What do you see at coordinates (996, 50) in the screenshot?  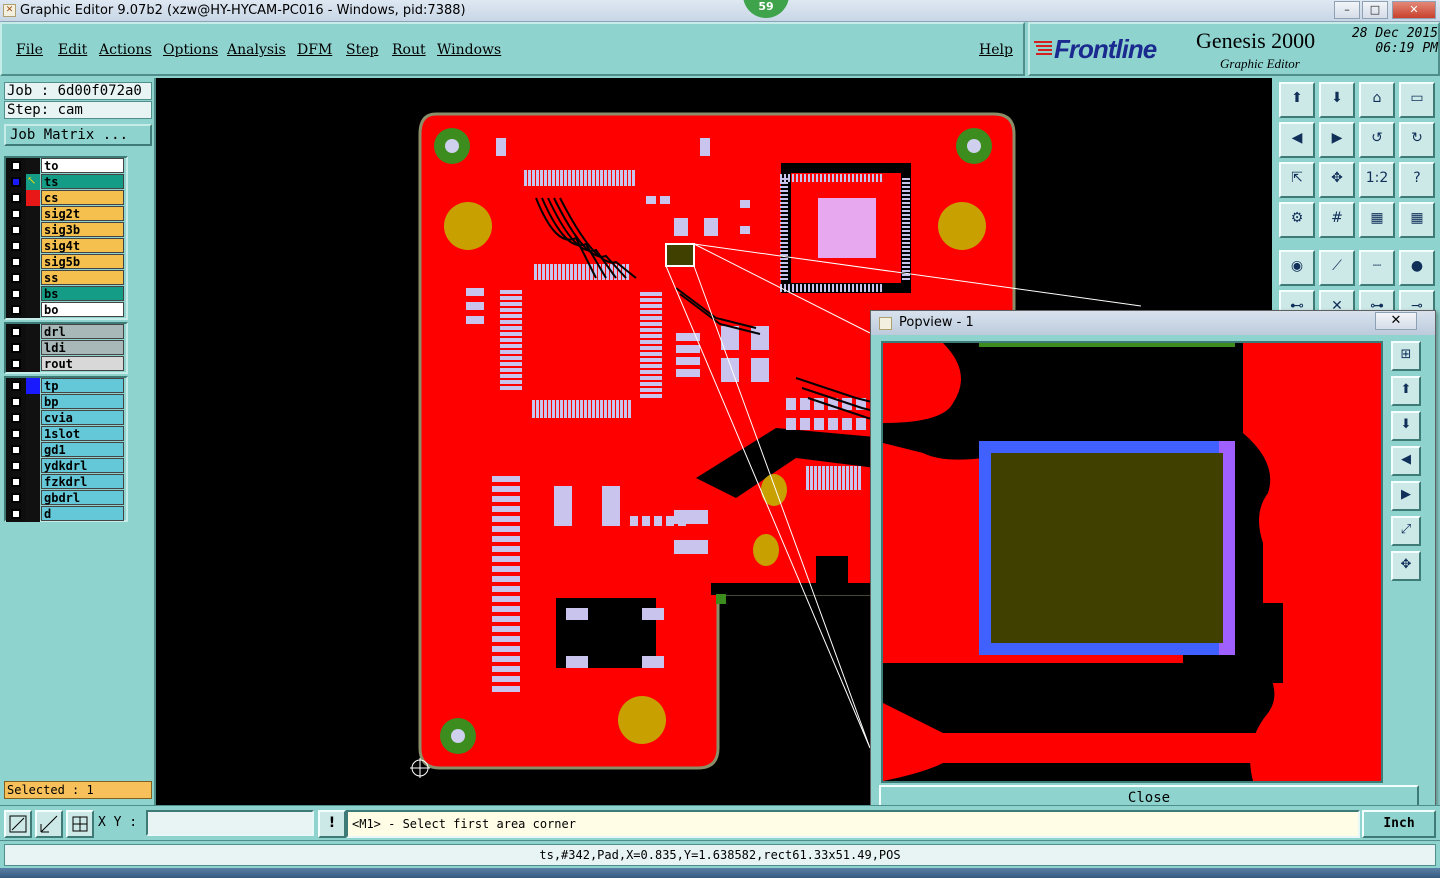 I see `menu-help: Help` at bounding box center [996, 50].